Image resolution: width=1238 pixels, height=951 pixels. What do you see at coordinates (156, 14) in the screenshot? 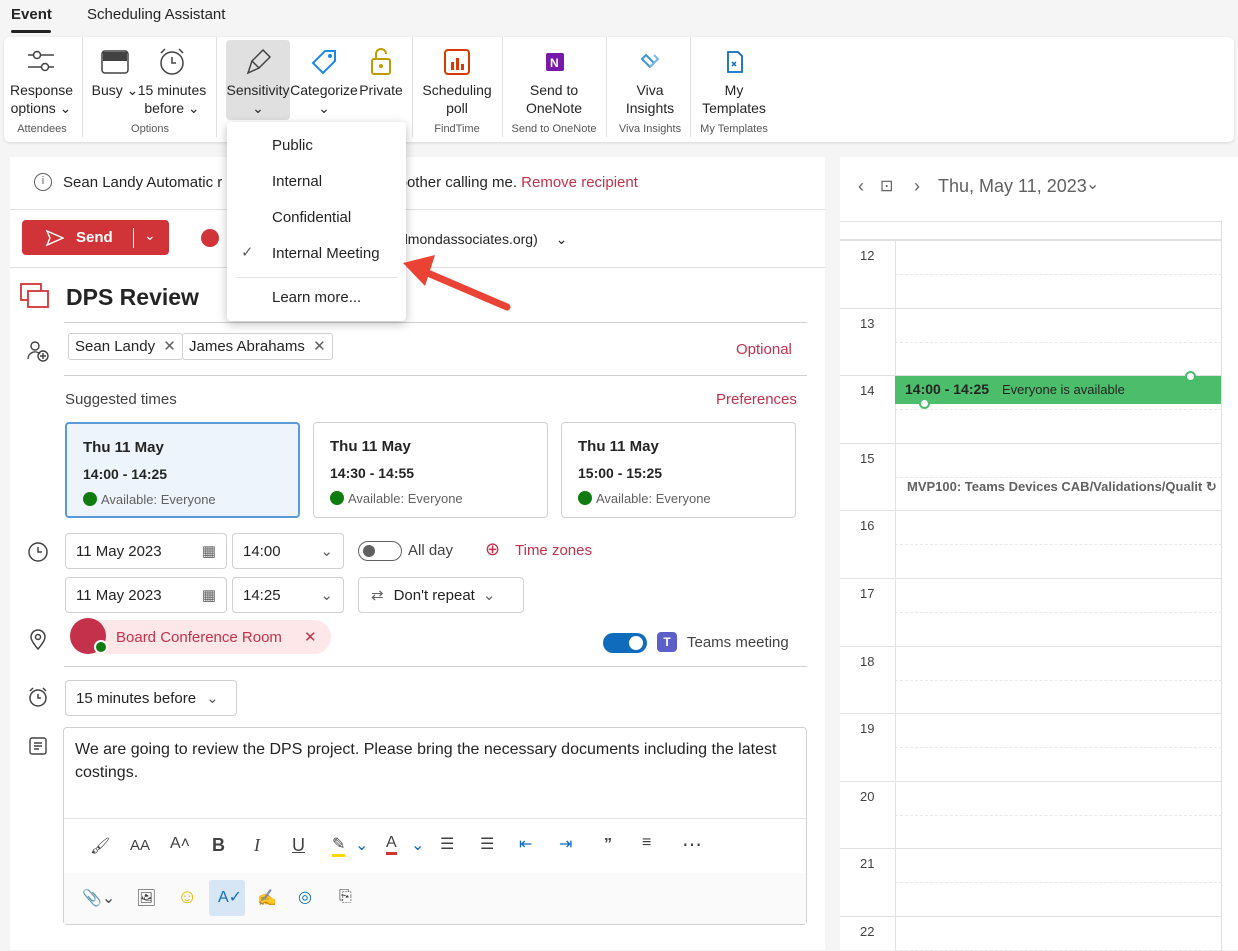
I see `tab-scheduling-assistant: Scheduling Assistant` at bounding box center [156, 14].